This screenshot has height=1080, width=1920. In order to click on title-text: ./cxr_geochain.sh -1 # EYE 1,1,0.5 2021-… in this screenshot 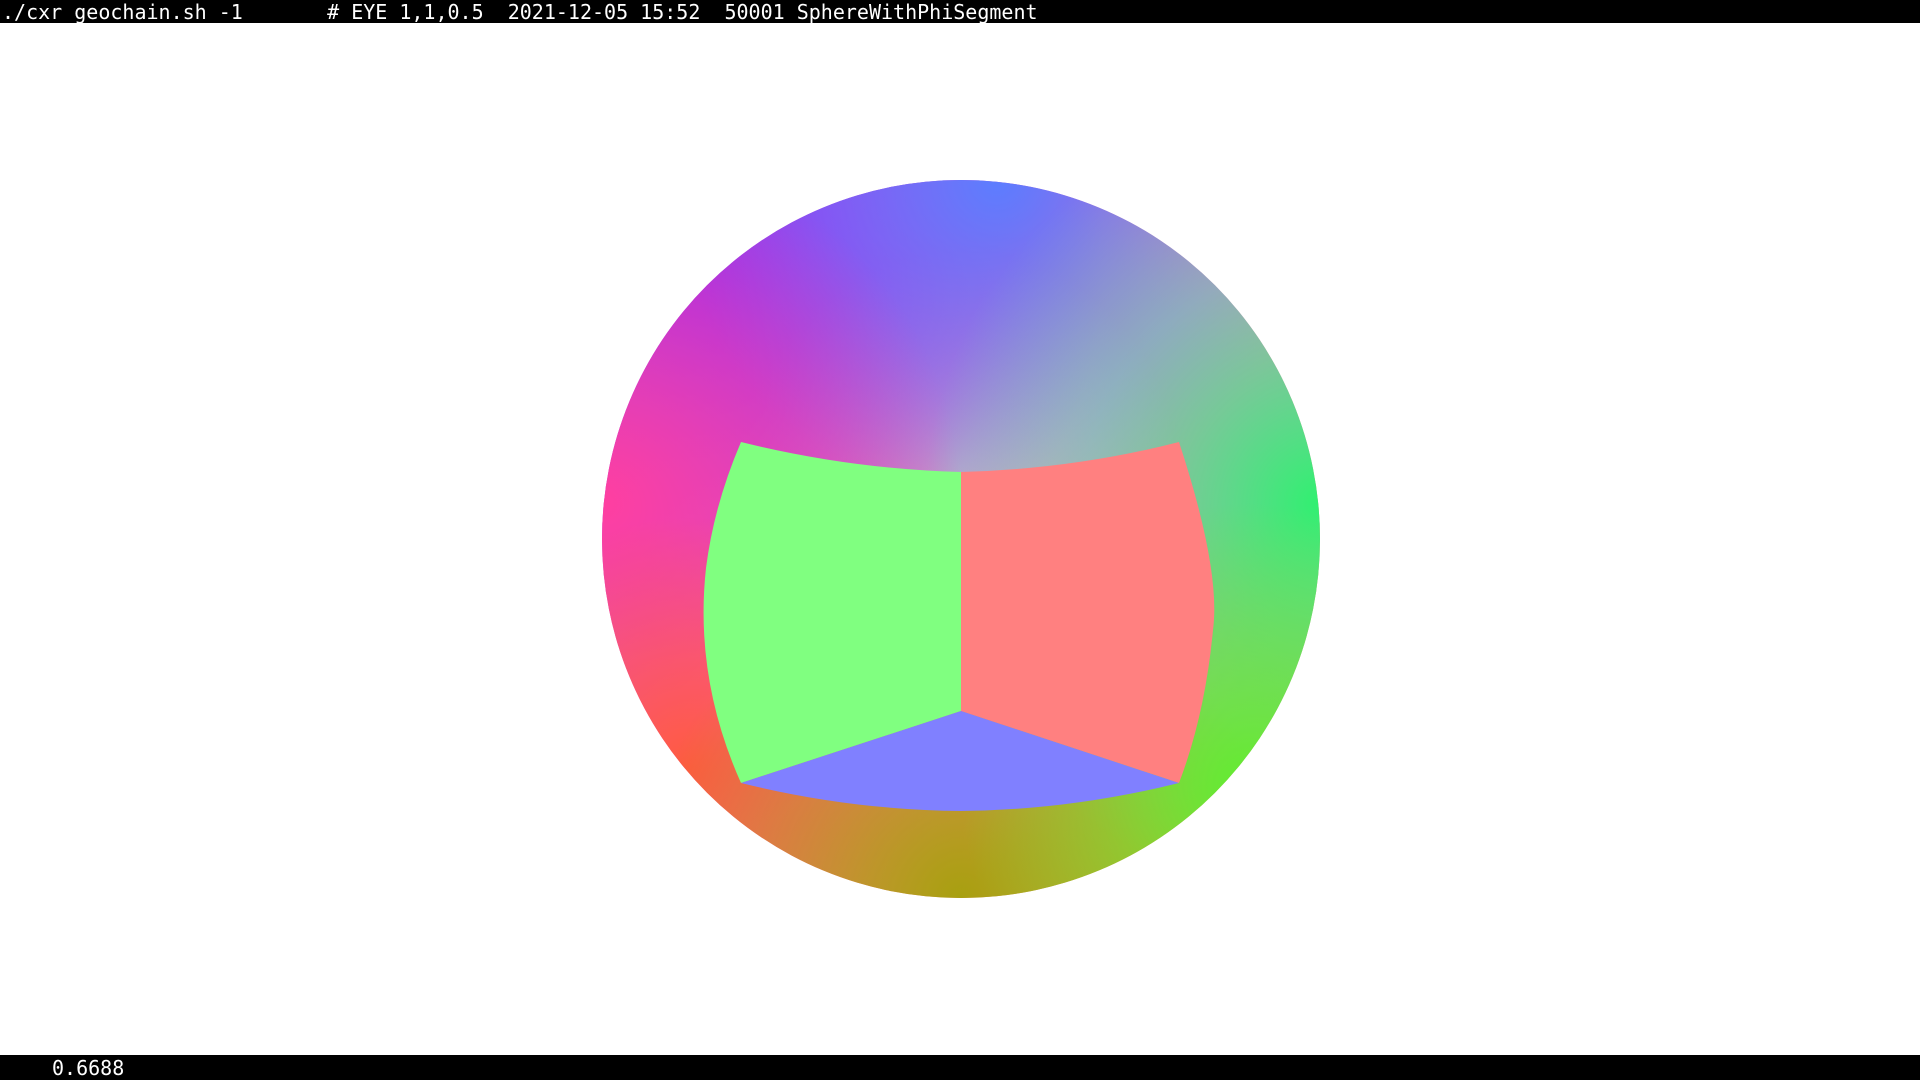, I will do `click(520, 12)`.